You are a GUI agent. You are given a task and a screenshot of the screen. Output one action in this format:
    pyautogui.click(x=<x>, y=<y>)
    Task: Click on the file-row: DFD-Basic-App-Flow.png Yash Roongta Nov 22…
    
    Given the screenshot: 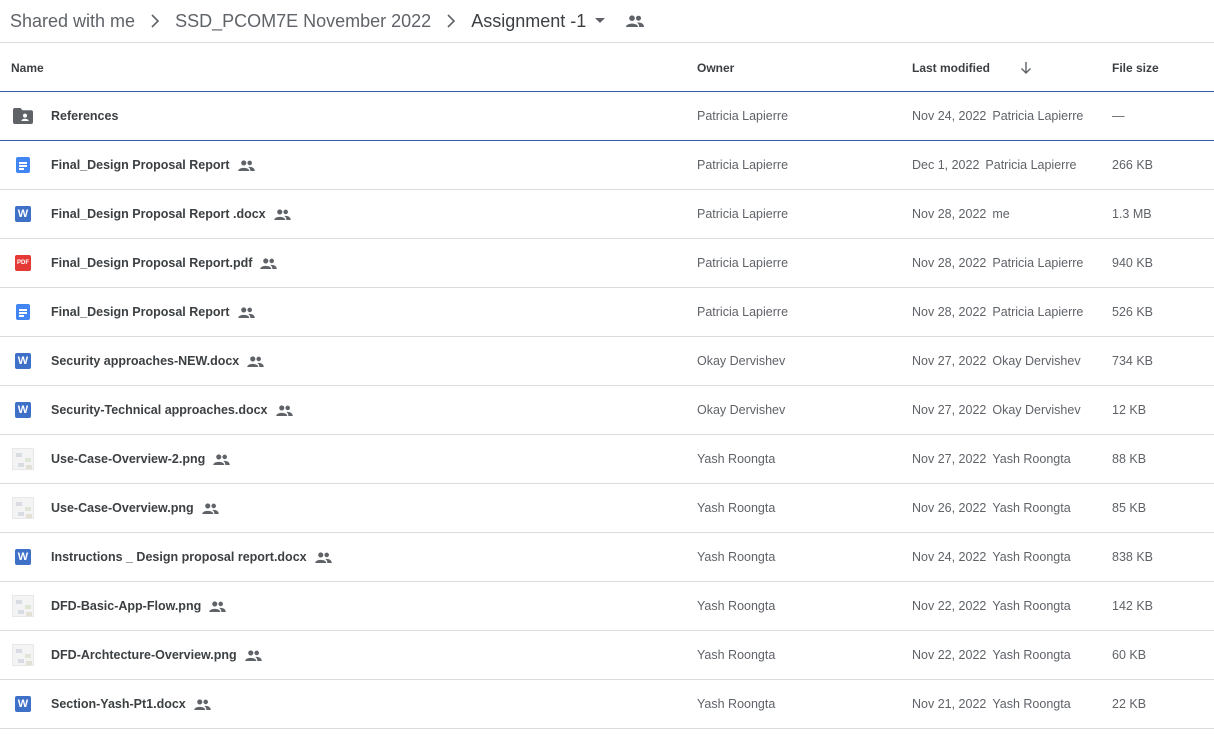 What is the action you would take?
    pyautogui.click(x=607, y=606)
    